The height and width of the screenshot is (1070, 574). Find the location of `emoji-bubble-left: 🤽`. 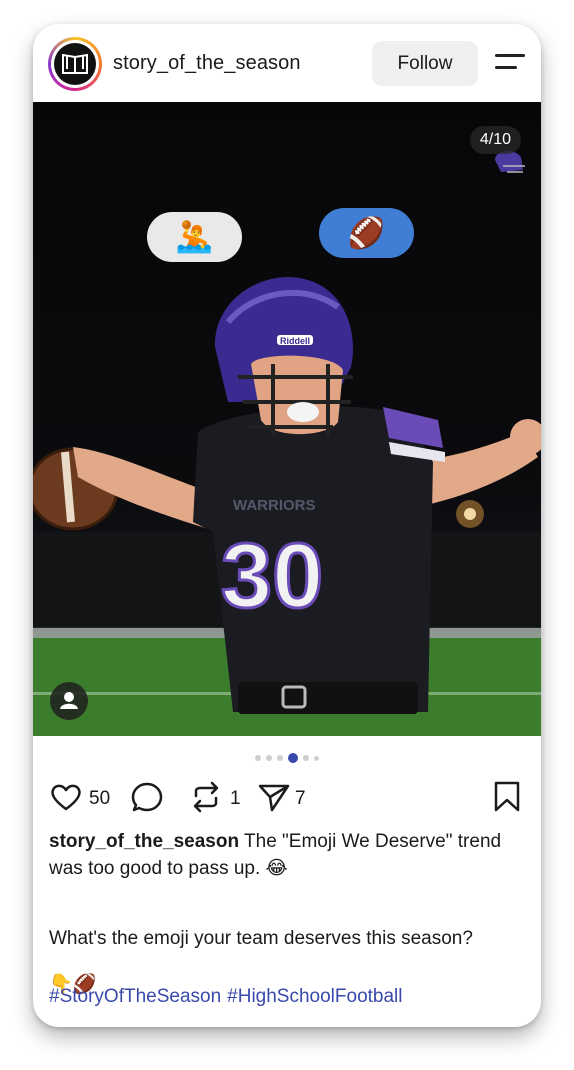

emoji-bubble-left: 🤽 is located at coordinates (194, 237).